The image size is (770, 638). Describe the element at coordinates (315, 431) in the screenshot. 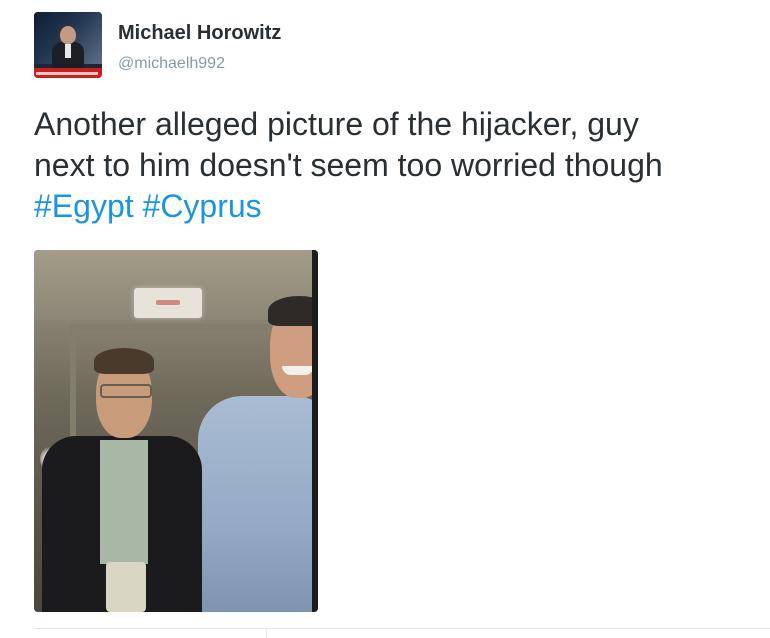

I see `photo-dark-edge` at that location.